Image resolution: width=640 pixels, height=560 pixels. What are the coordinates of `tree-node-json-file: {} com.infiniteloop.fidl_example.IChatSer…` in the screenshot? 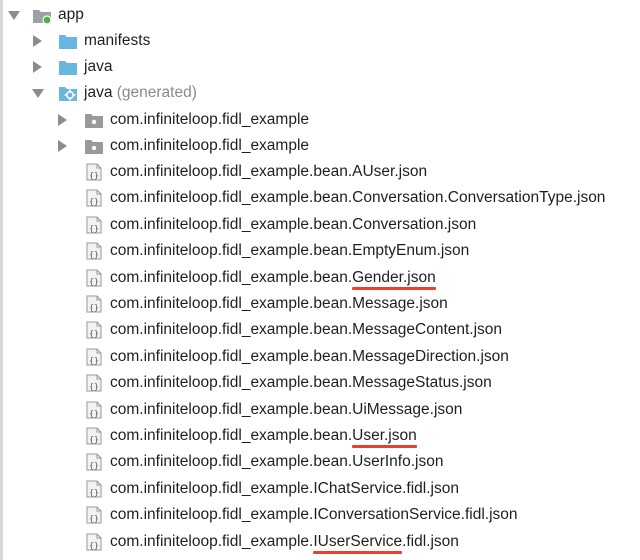 It's located at (320, 489).